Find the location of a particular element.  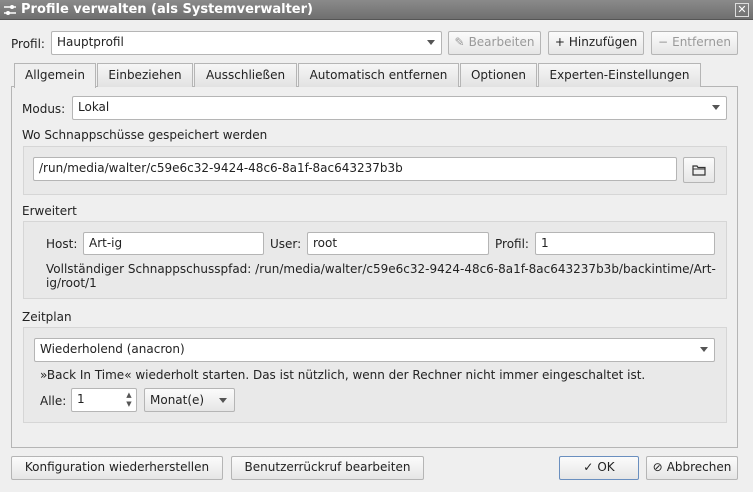

add-profile-button: + Hinzufügen is located at coordinates (596, 43).